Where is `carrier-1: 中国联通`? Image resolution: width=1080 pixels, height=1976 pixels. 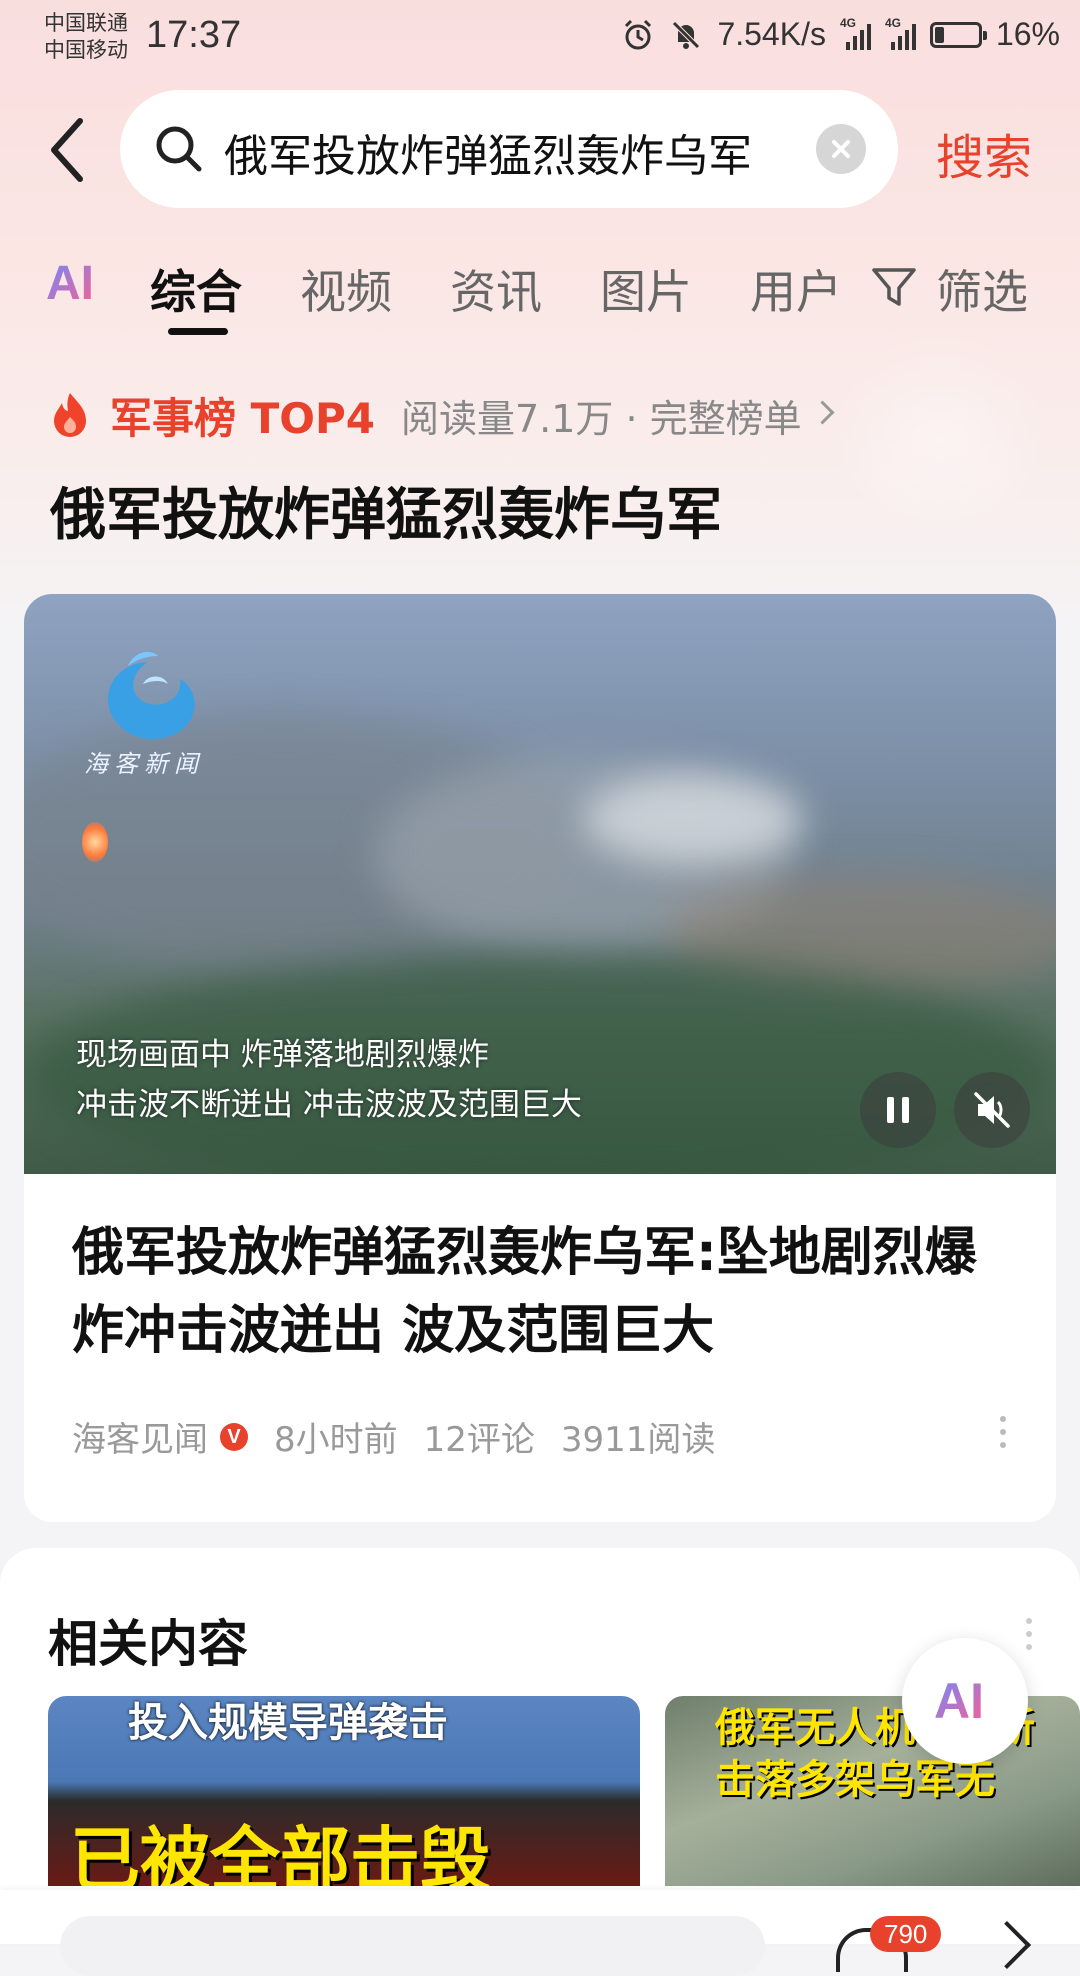
carrier-1: 中国联通 is located at coordinates (86, 23).